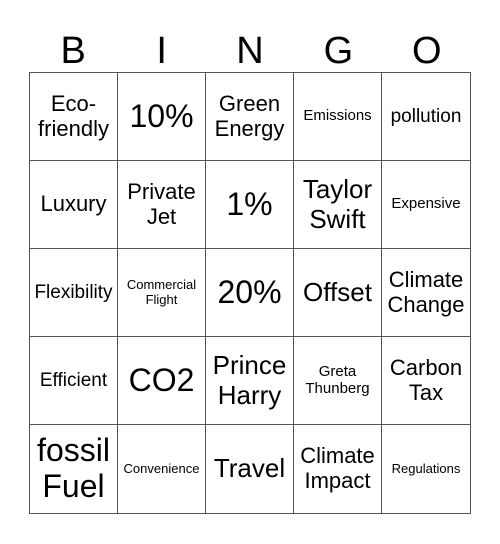  I want to click on bingo-cell: Prince Harry, so click(250, 381).